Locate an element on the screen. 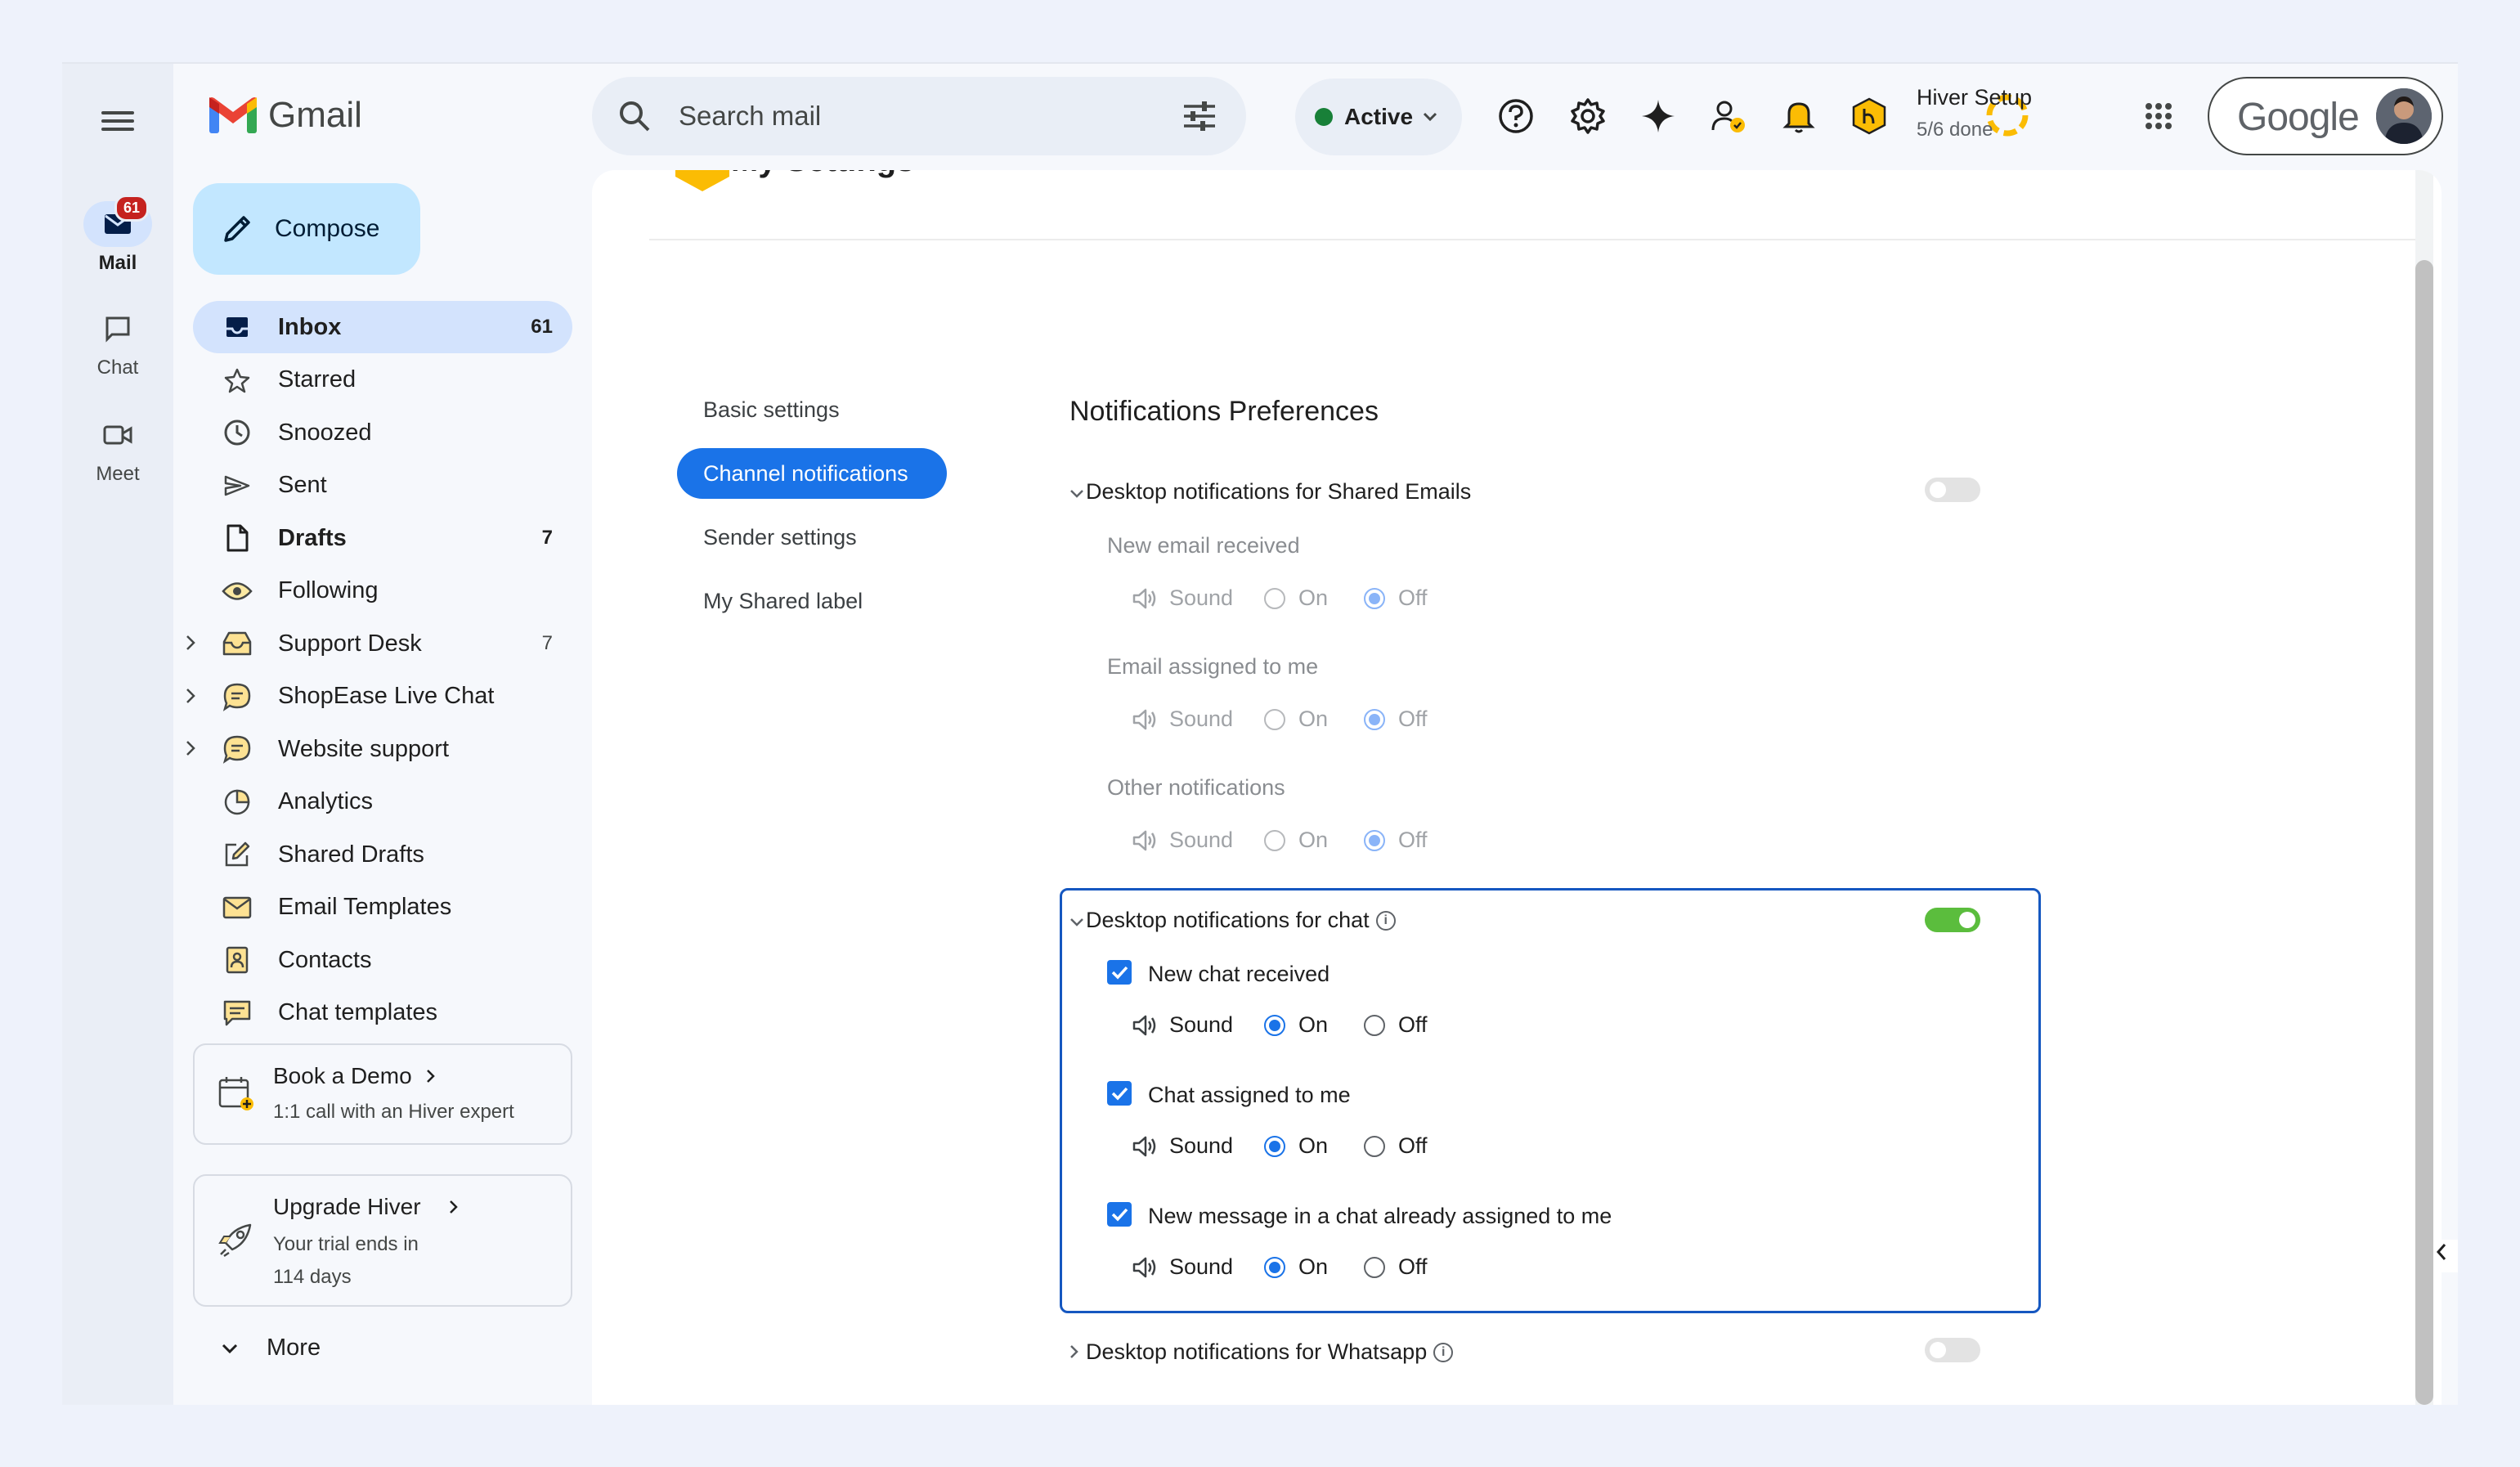 The width and height of the screenshot is (2520, 1467). settings-gear-icon is located at coordinates (1588, 116).